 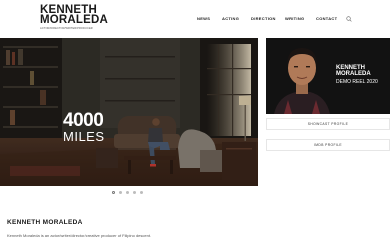 I want to click on showcast-profile-button: SHOWCAST PROFILE, so click(x=328, y=124).